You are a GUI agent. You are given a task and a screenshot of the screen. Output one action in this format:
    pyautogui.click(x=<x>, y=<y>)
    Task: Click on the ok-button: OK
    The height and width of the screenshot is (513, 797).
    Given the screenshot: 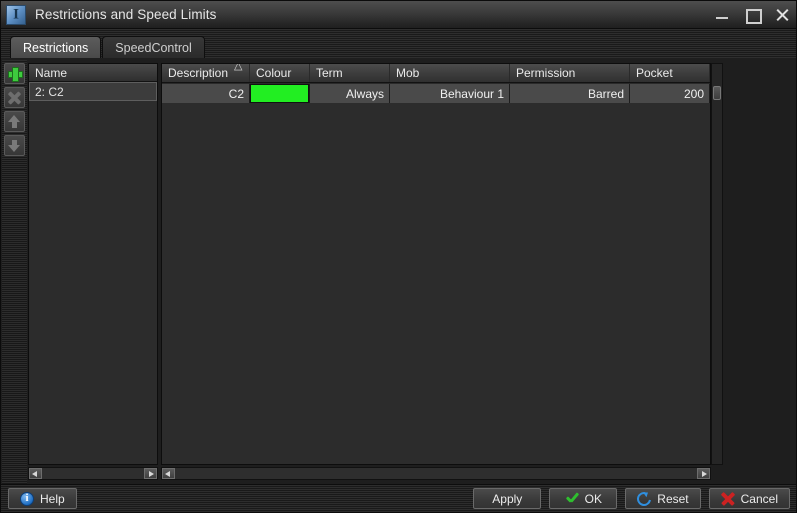 What is the action you would take?
    pyautogui.click(x=583, y=498)
    